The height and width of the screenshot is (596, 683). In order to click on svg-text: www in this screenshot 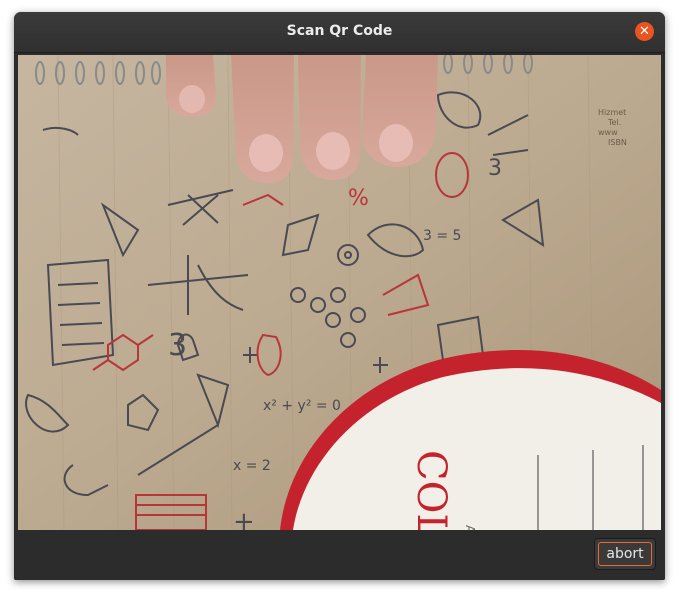, I will do `click(608, 132)`.